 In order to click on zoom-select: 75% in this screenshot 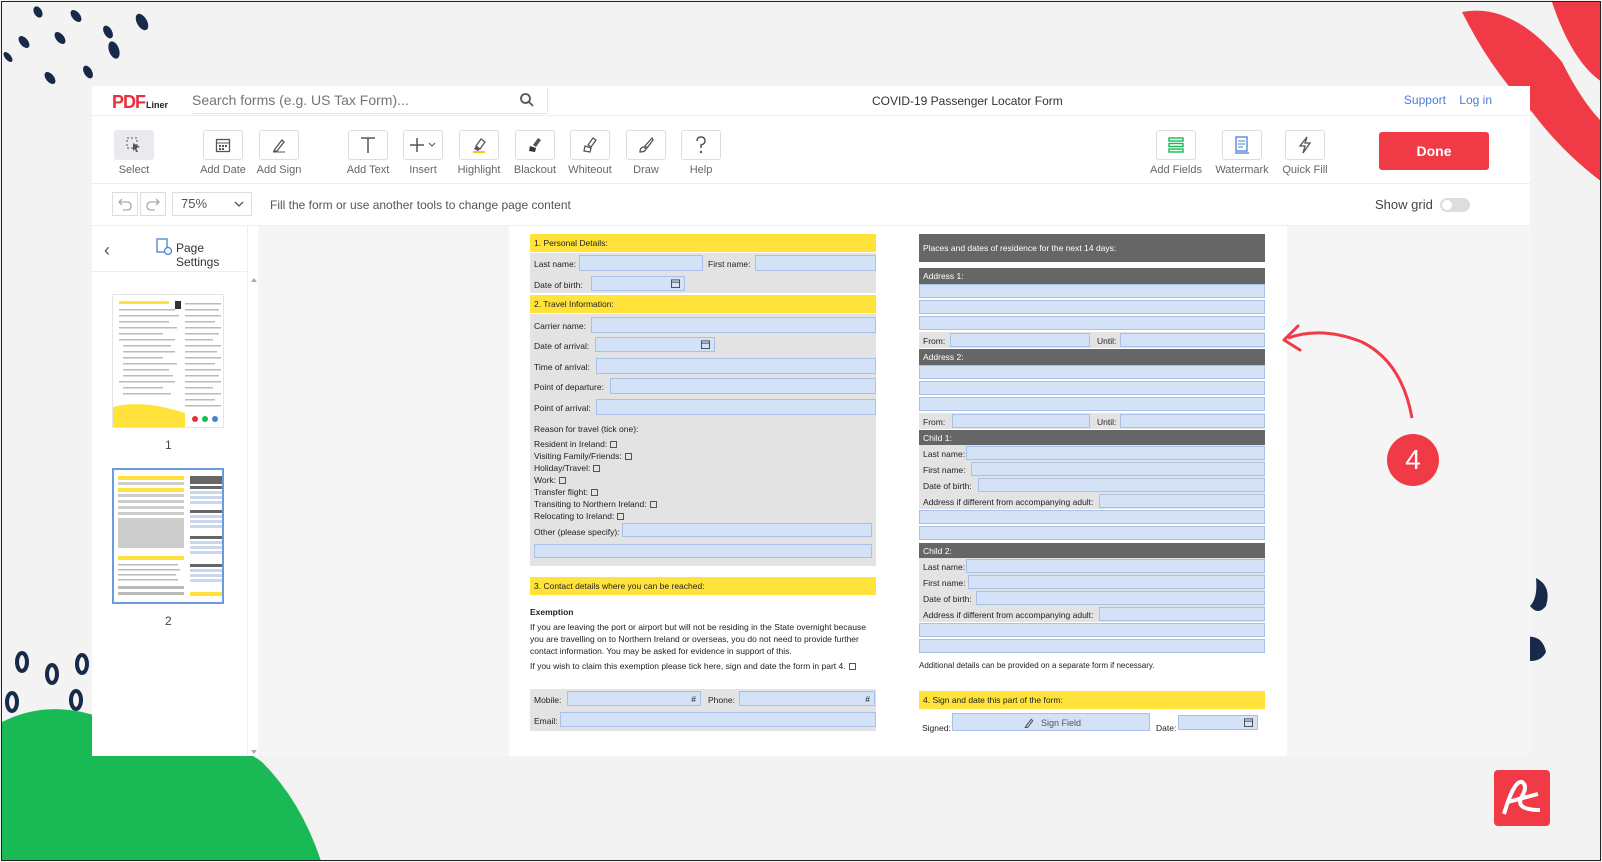, I will do `click(212, 204)`.